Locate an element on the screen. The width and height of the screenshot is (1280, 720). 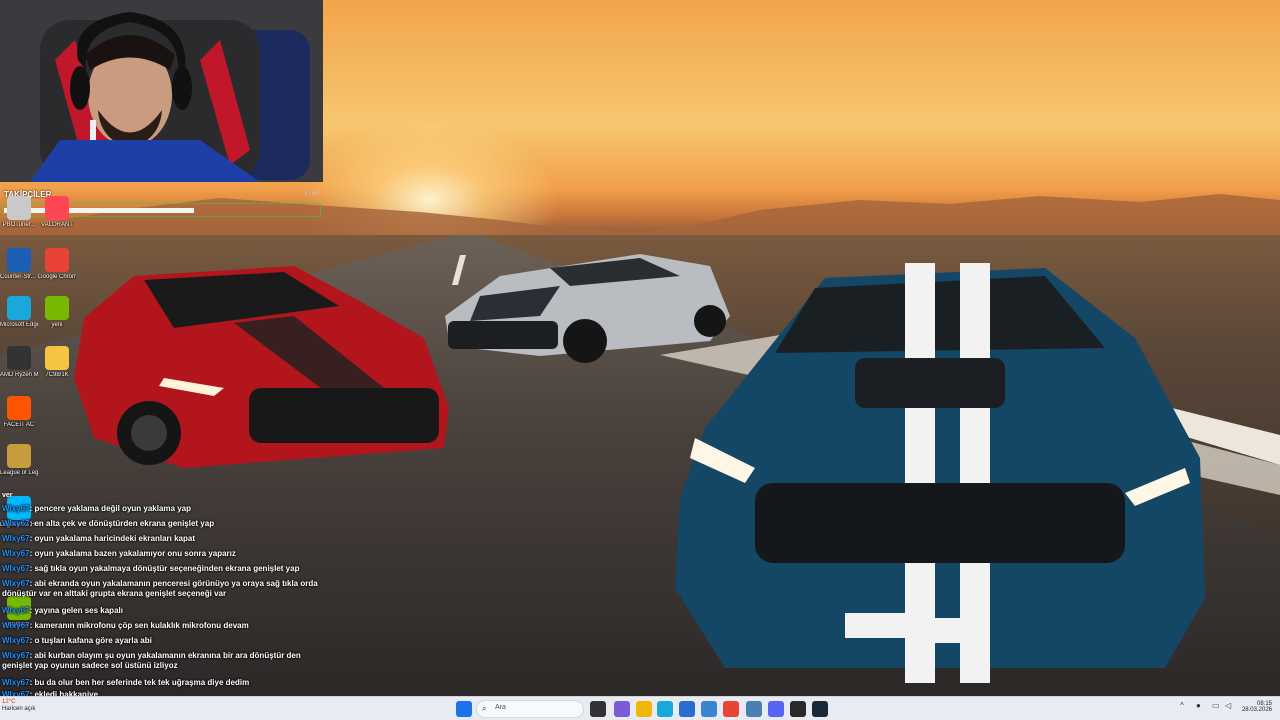
settings-icon is located at coordinates (709, 709).